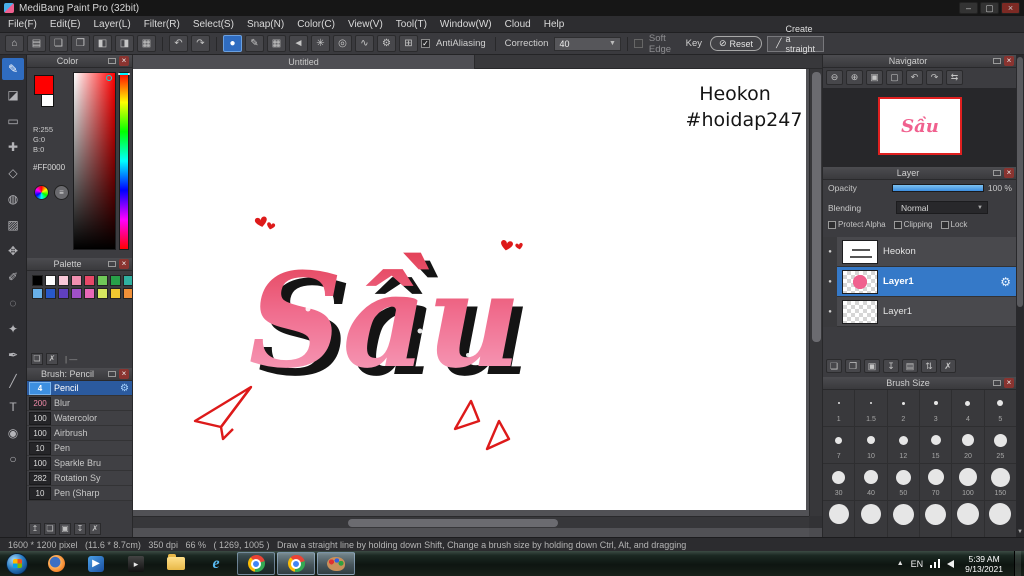 The height and width of the screenshot is (576, 1024). Describe the element at coordinates (872, 366) in the screenshot. I see `layer-folder-icon: ▣` at that location.